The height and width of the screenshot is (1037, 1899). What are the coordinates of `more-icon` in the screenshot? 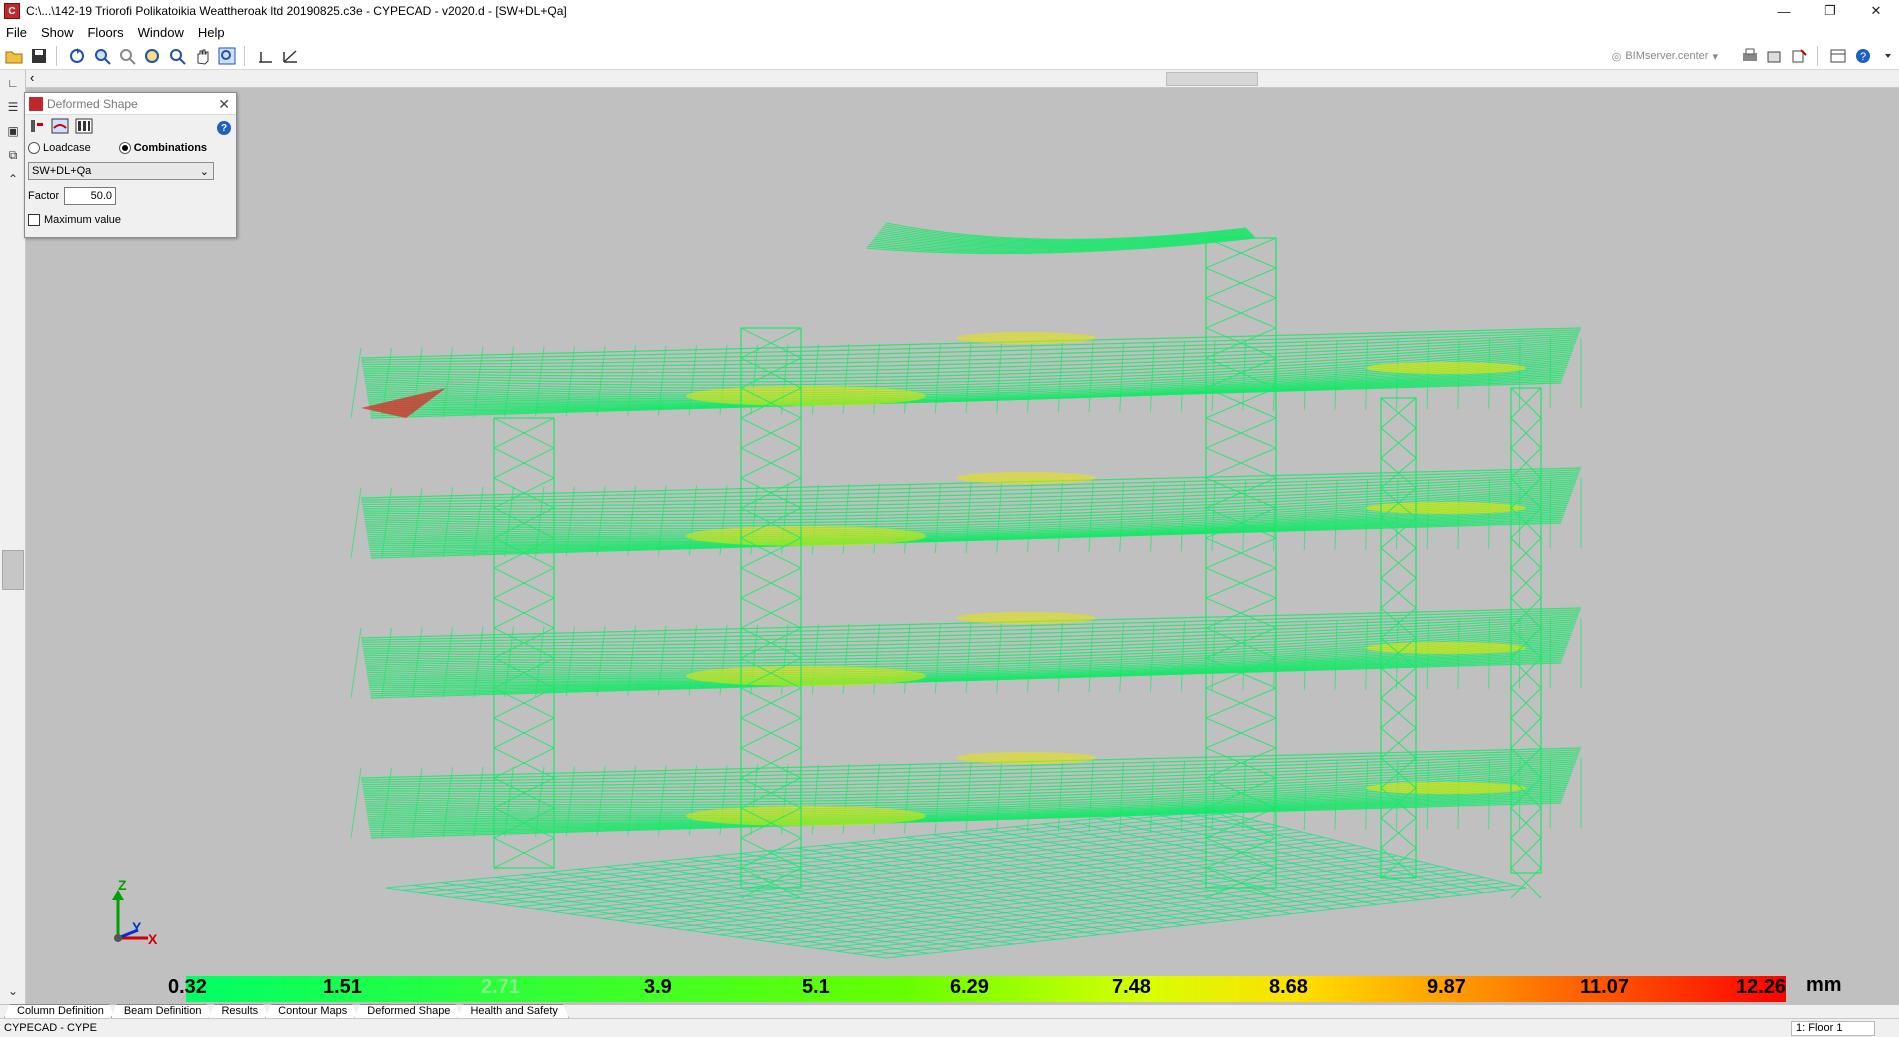 It's located at (1887, 56).